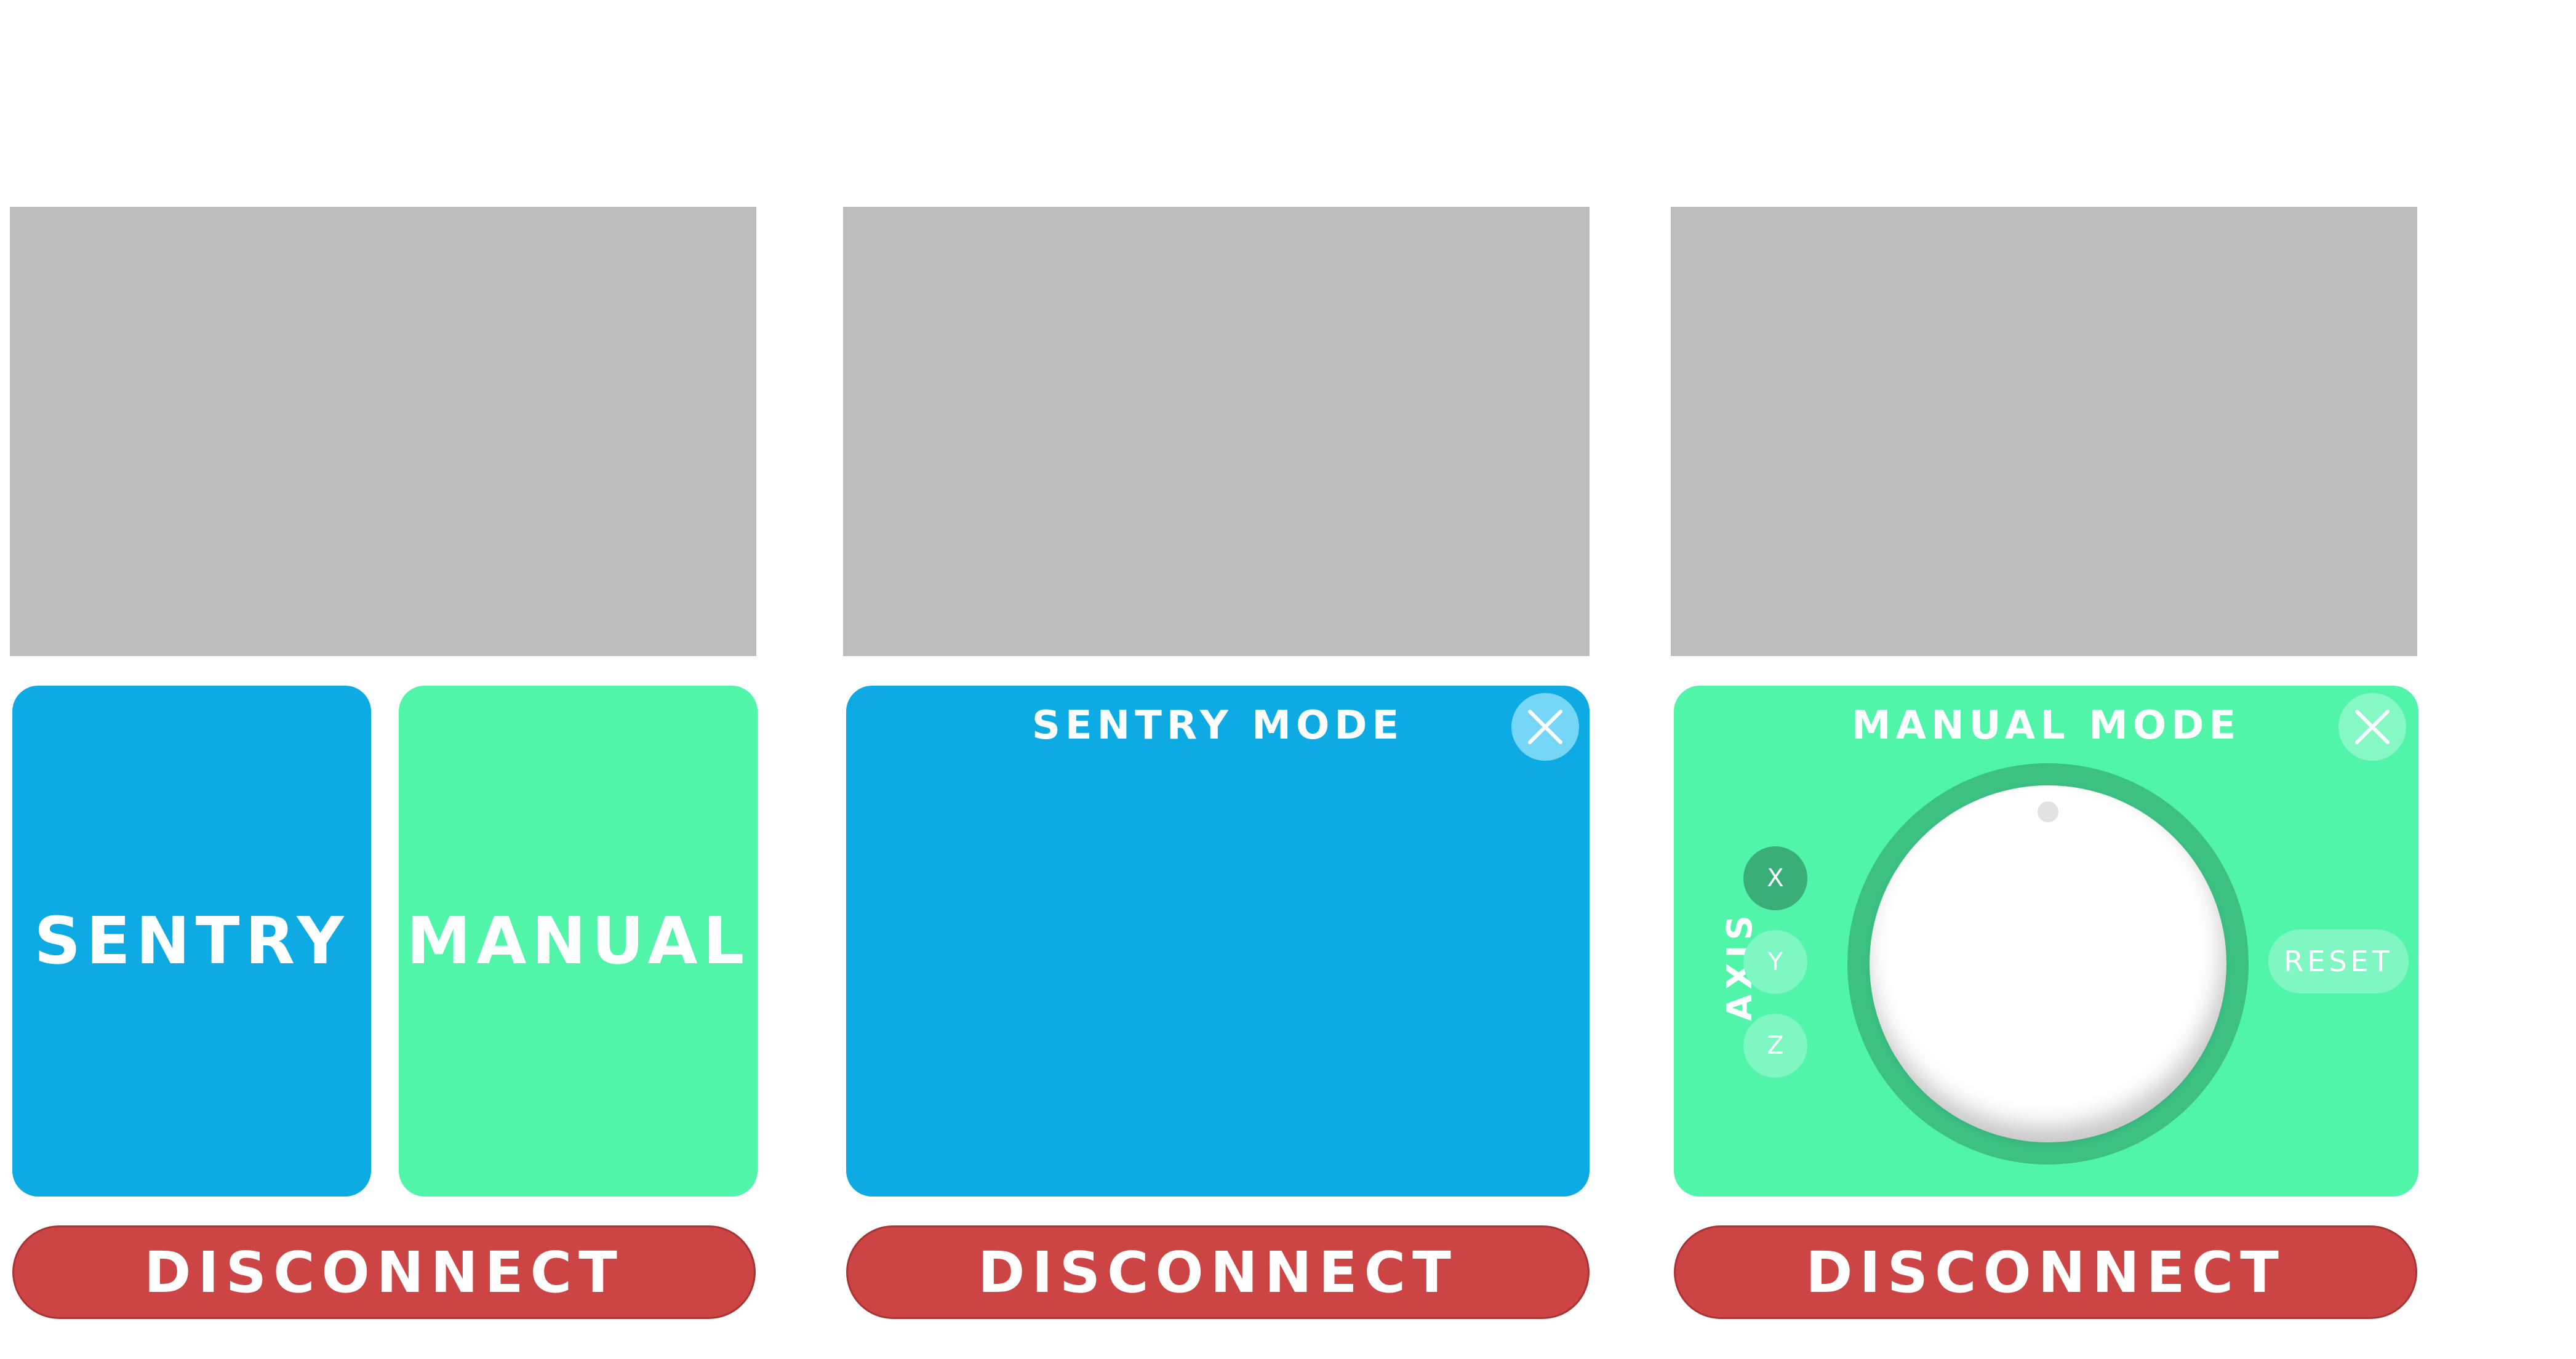  I want to click on disconnect-label-3: DISCONNECT, so click(2046, 1272).